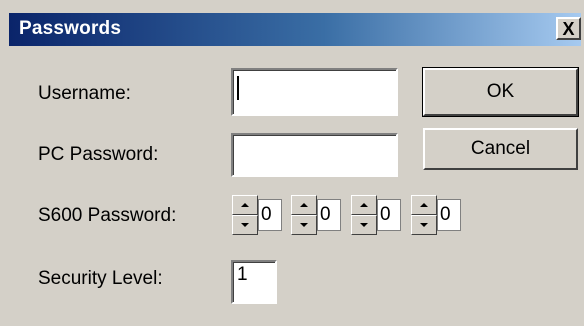  I want to click on s600-digit-1-spinner: 0, so click(259, 215).